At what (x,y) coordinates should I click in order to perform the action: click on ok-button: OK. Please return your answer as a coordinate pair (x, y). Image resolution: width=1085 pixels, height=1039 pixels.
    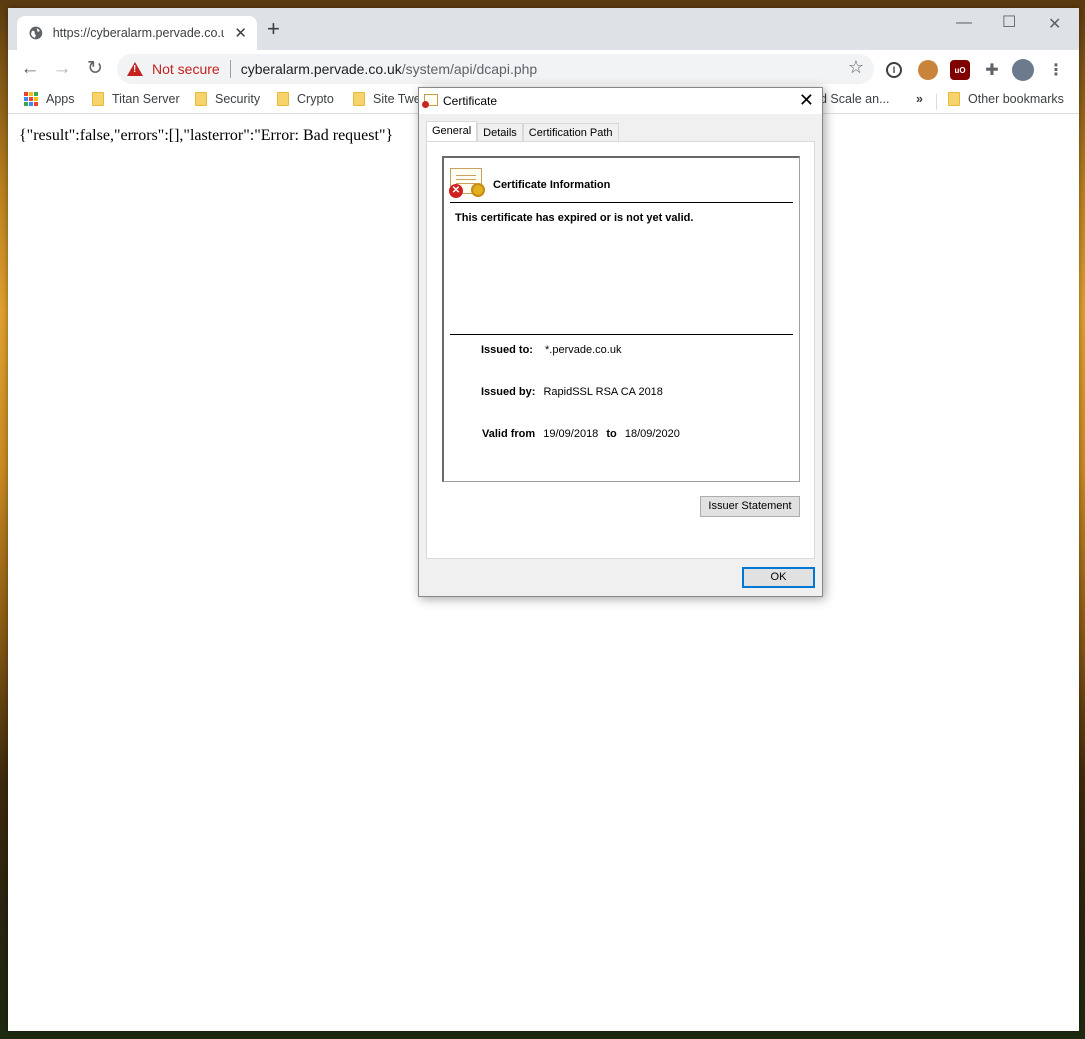
    Looking at the image, I should click on (778, 577).